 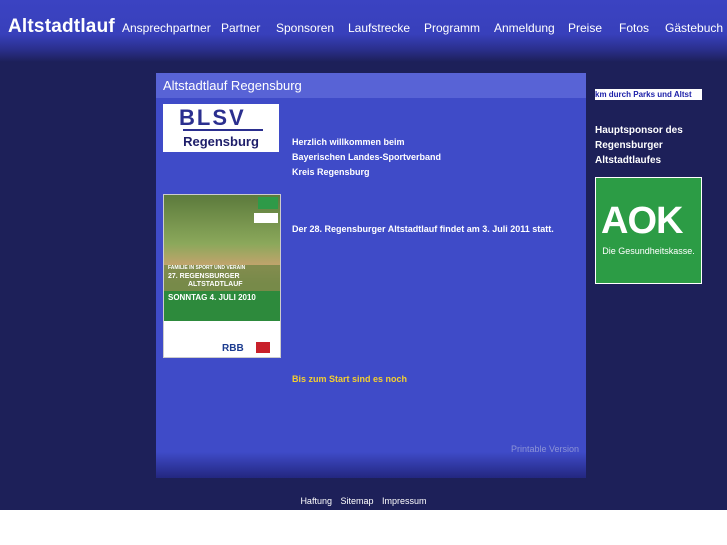 I want to click on blsv-logo: BLSV Regensburg, so click(x=221, y=128).